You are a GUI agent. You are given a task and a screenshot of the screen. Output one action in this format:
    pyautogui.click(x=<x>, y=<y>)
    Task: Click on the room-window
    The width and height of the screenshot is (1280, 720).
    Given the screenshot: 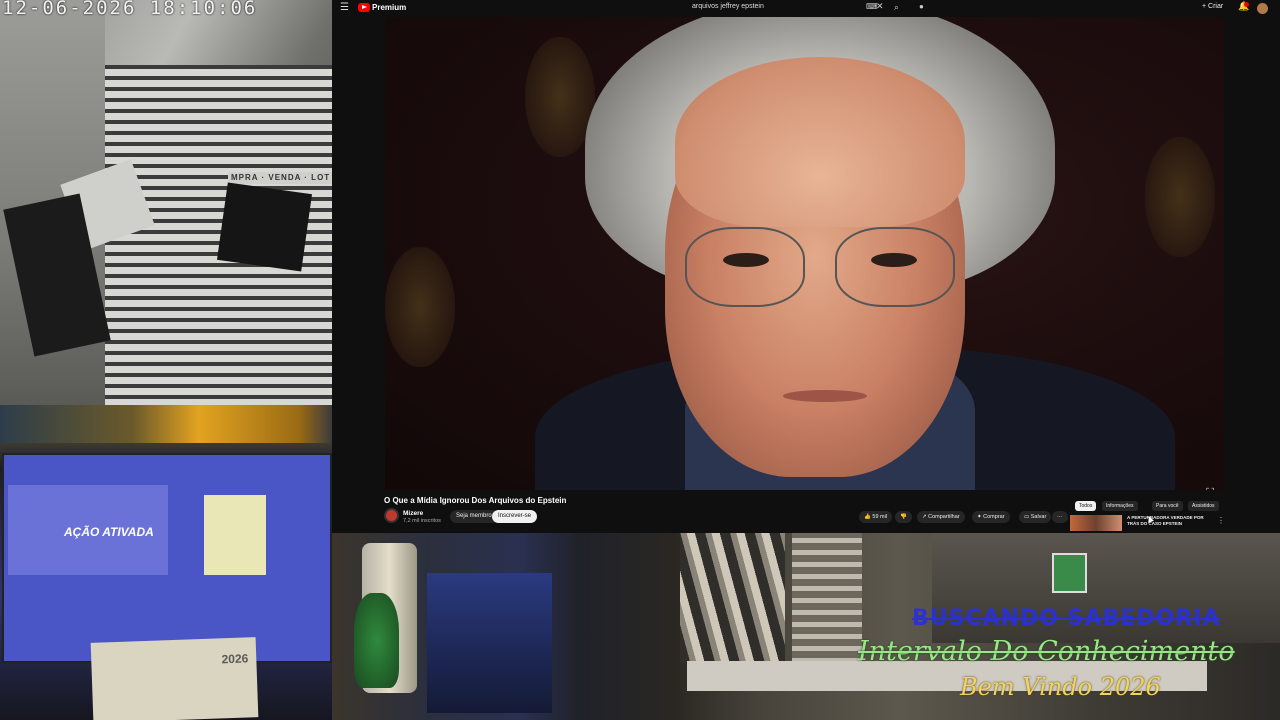 What is the action you would take?
    pyautogui.click(x=827, y=598)
    